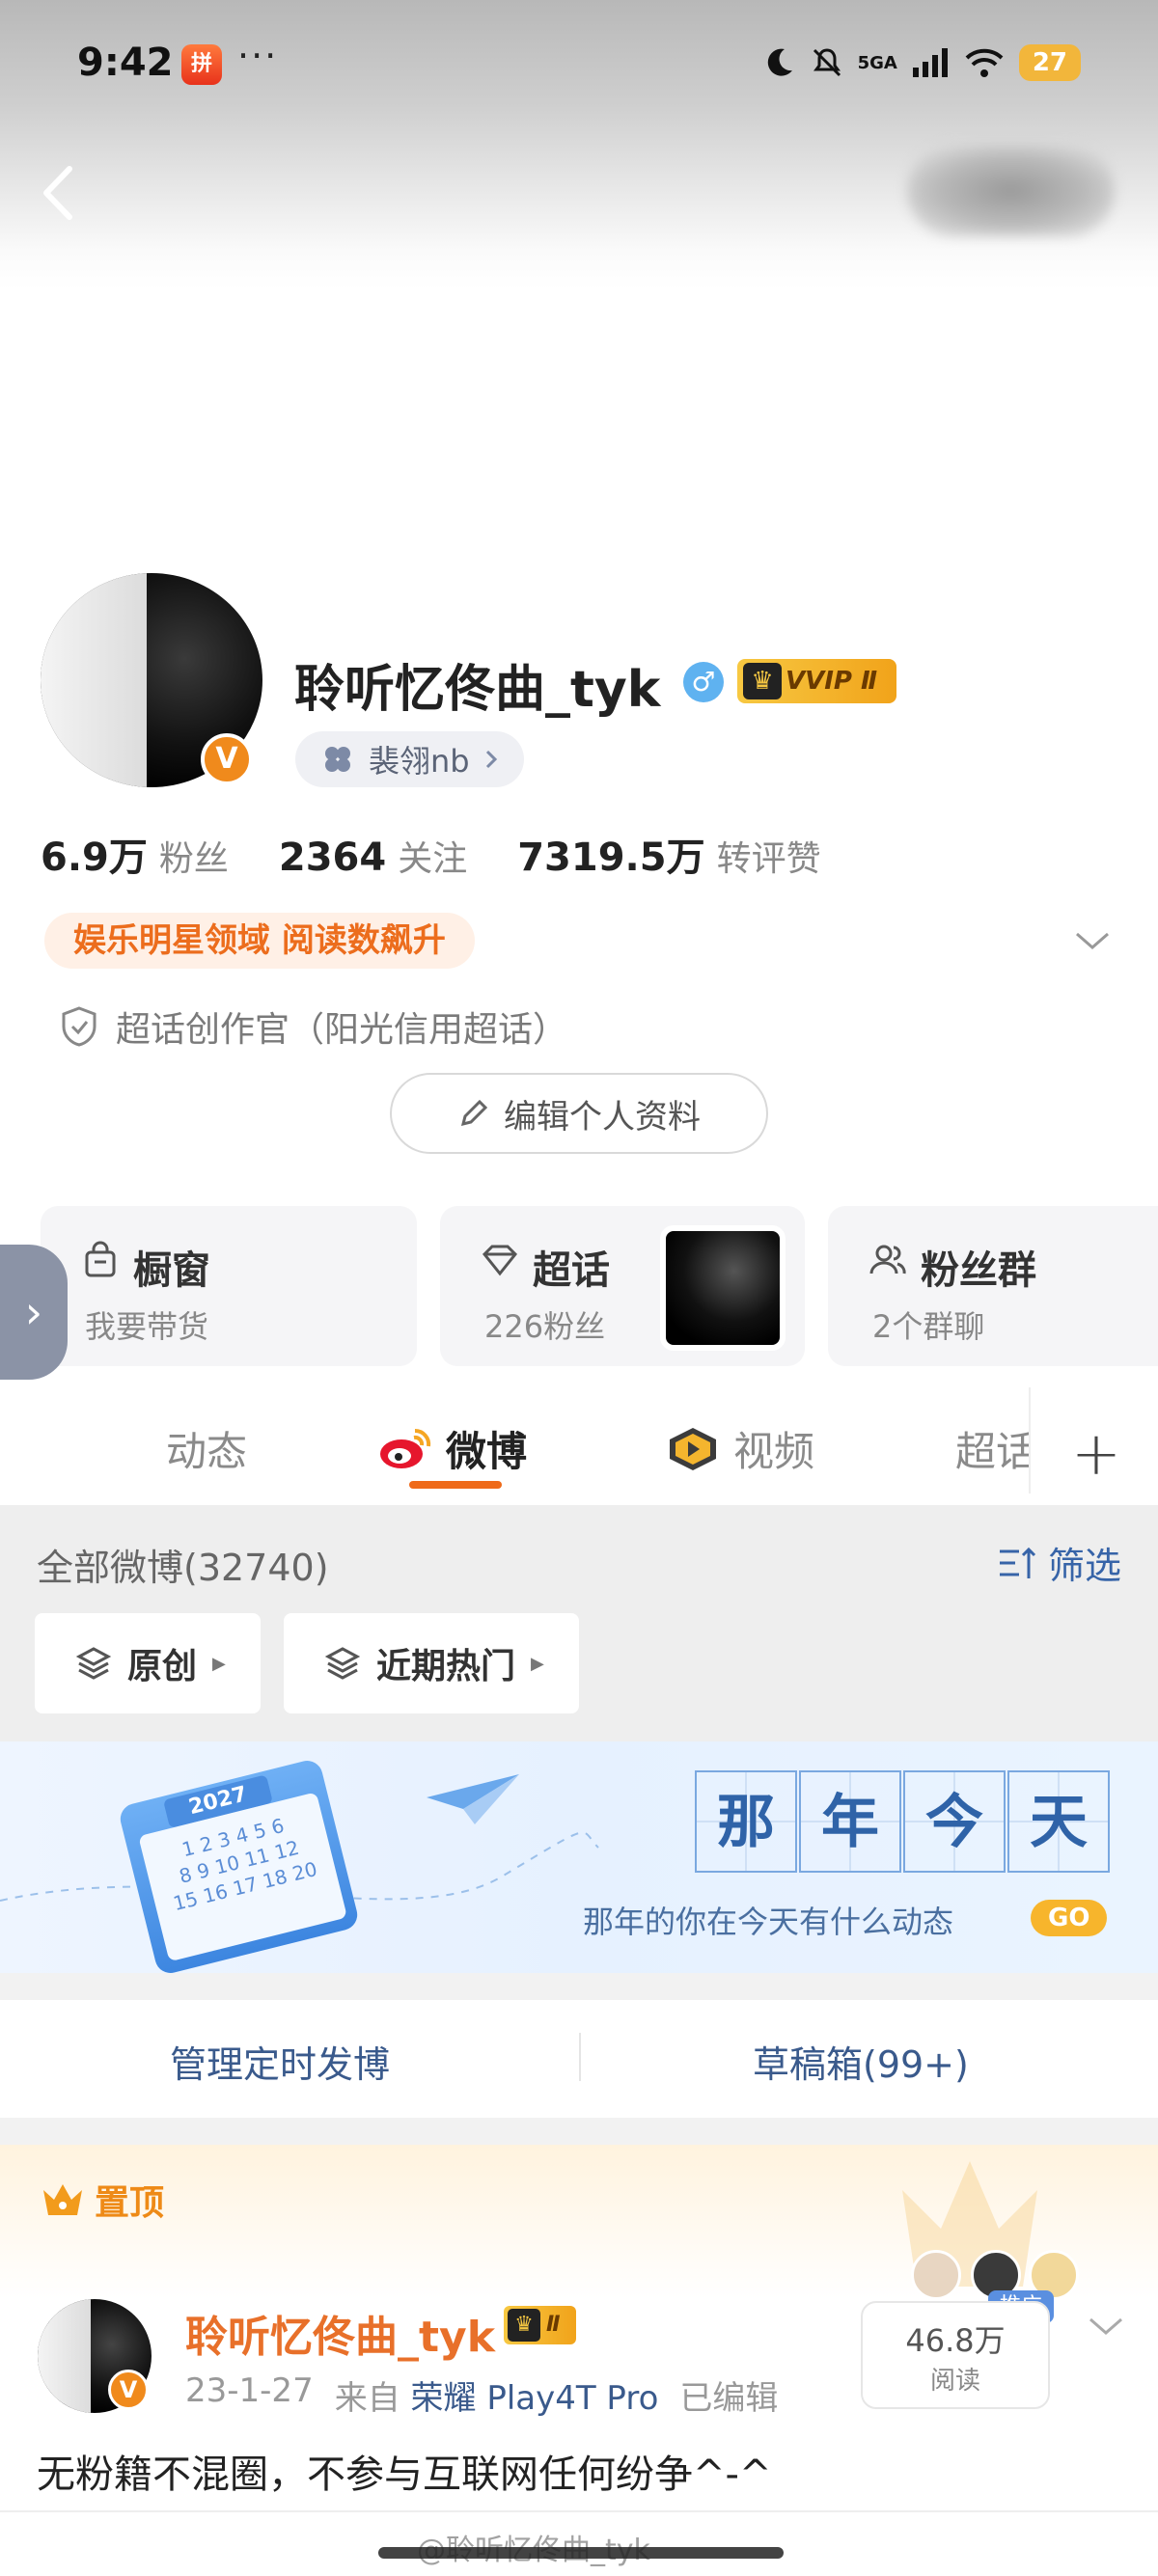  Describe the element at coordinates (877, 63) in the screenshot. I see `network-label: 5GA` at that location.